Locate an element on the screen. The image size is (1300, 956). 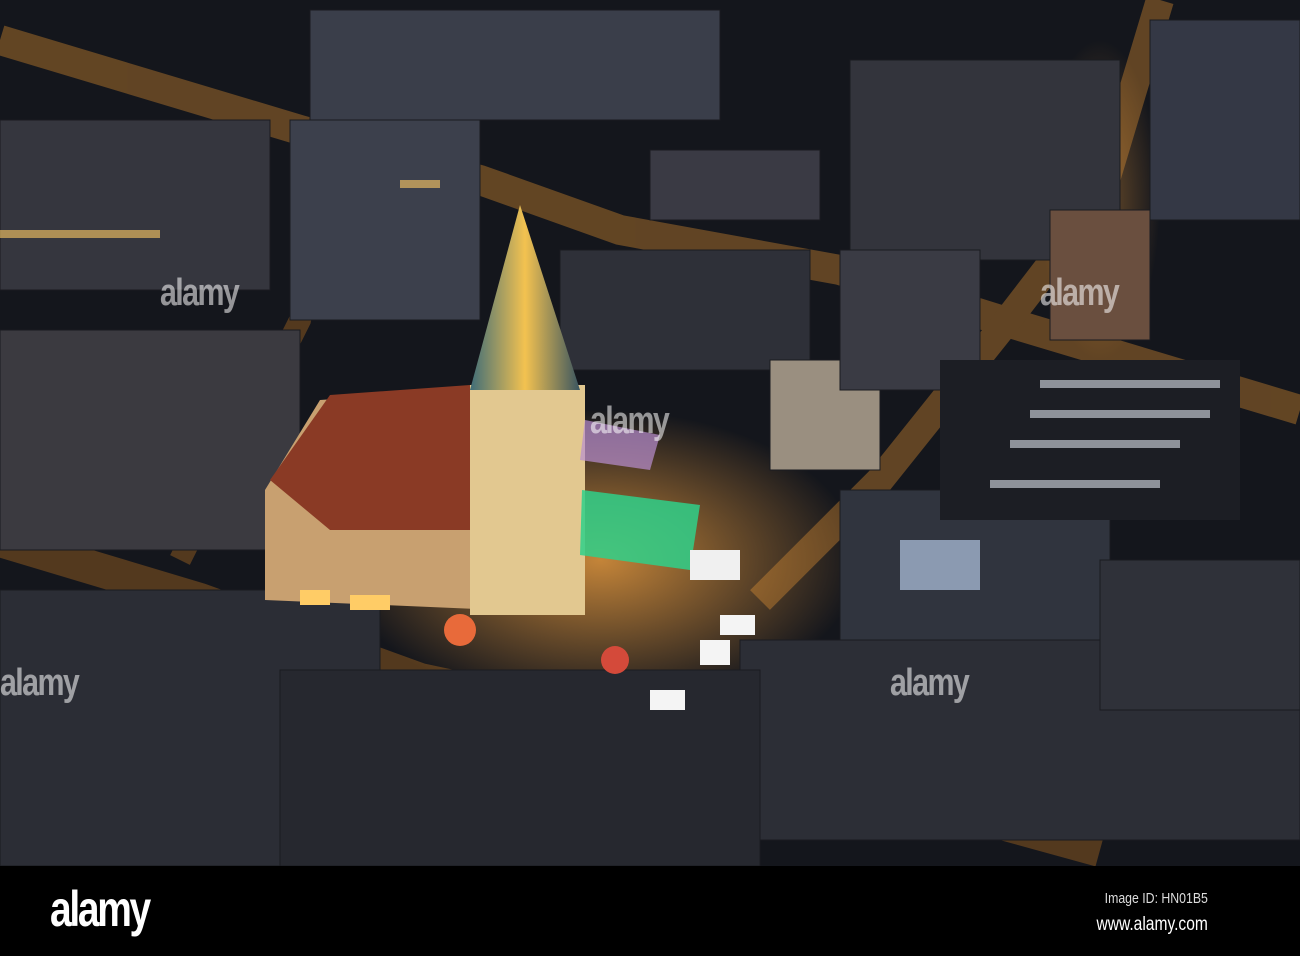
site-url: www.alamy.com is located at coordinates (1152, 924).